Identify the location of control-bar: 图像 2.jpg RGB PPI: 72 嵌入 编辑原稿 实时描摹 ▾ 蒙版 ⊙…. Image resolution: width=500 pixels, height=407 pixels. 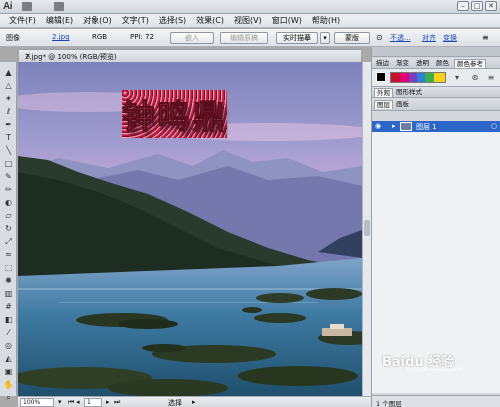
(250, 38).